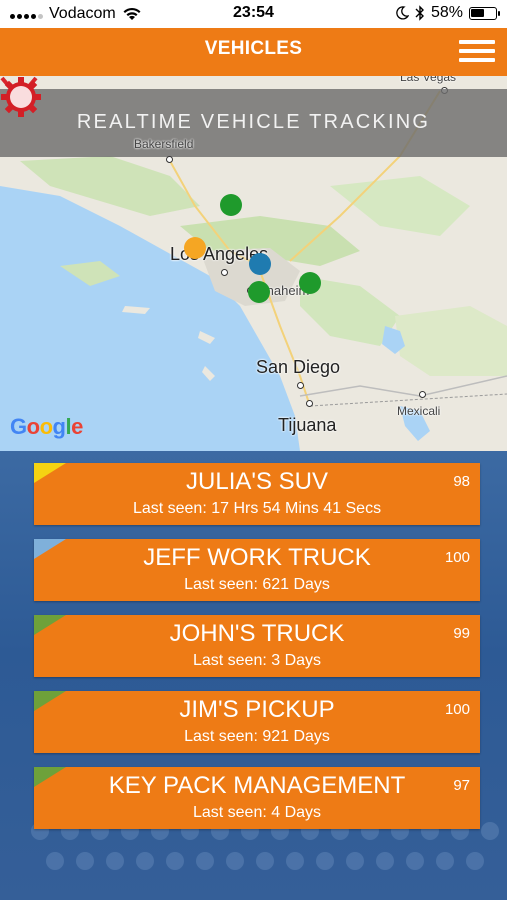 The height and width of the screenshot is (900, 507). Describe the element at coordinates (461, 785) in the screenshot. I see `vehicle-score: 97` at that location.